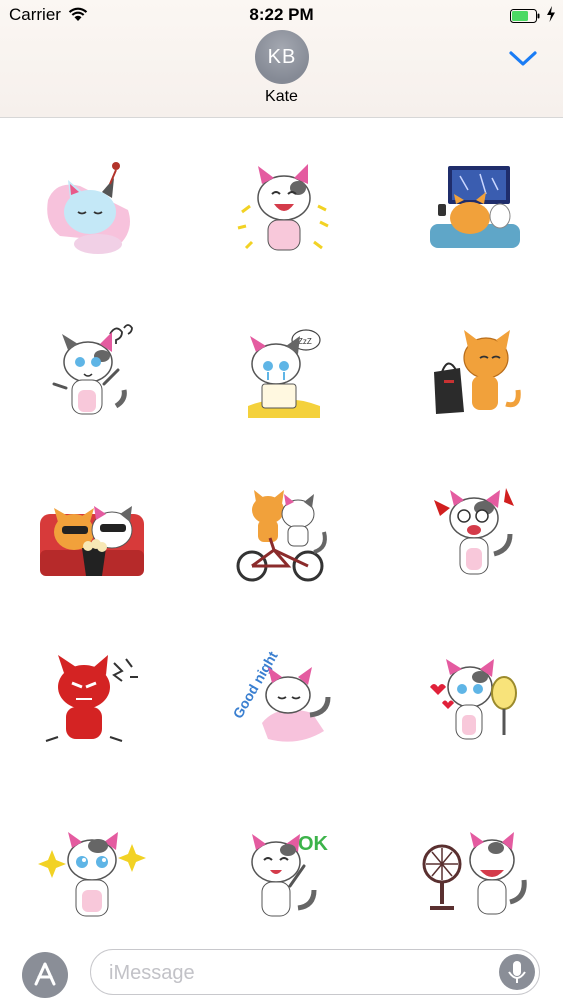  I want to click on imessage-field, so click(315, 972).